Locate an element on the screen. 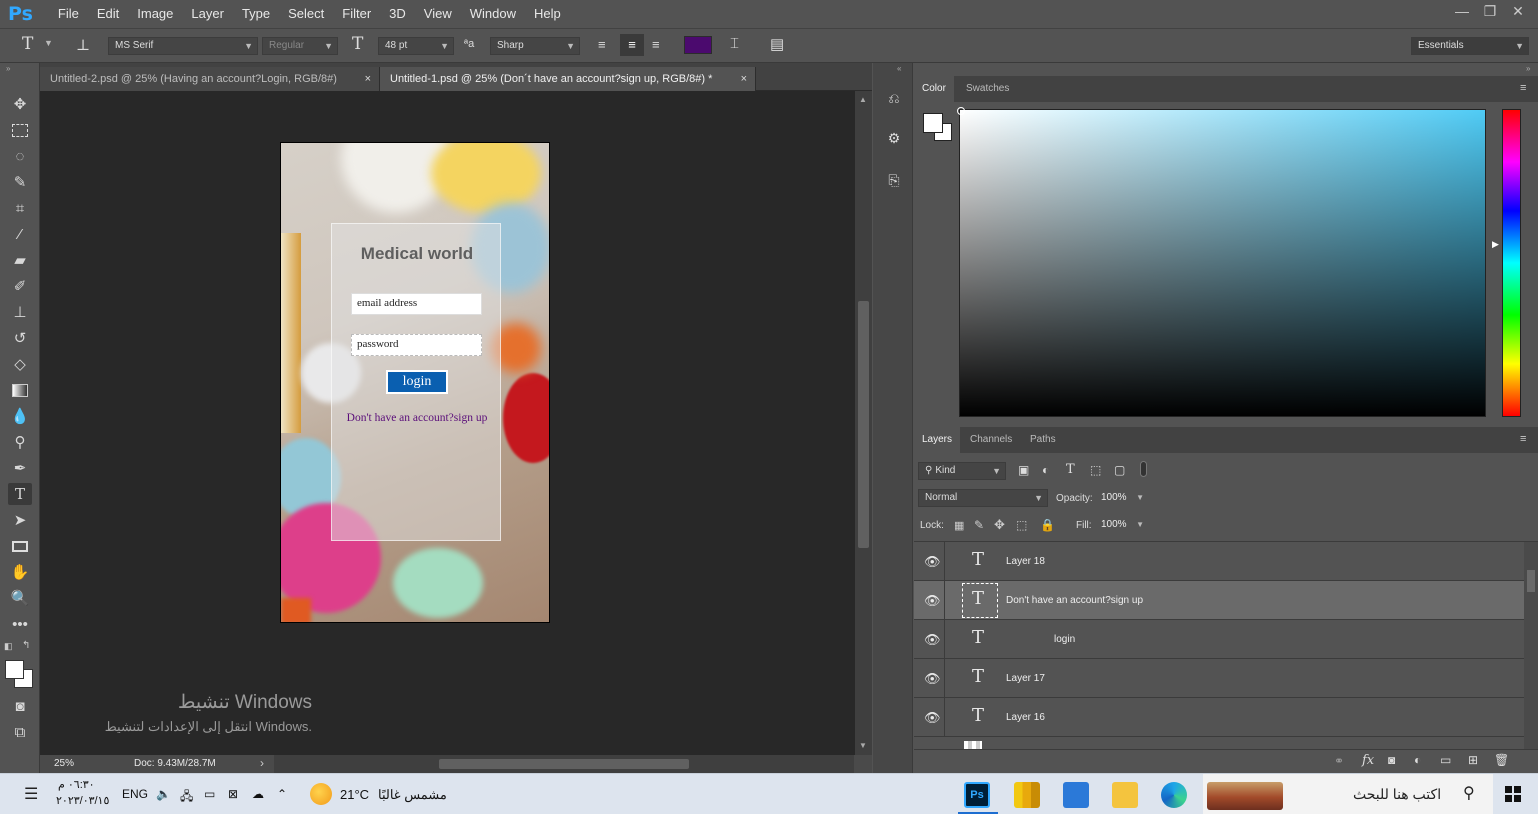  marquee-icon is located at coordinates (20, 130).